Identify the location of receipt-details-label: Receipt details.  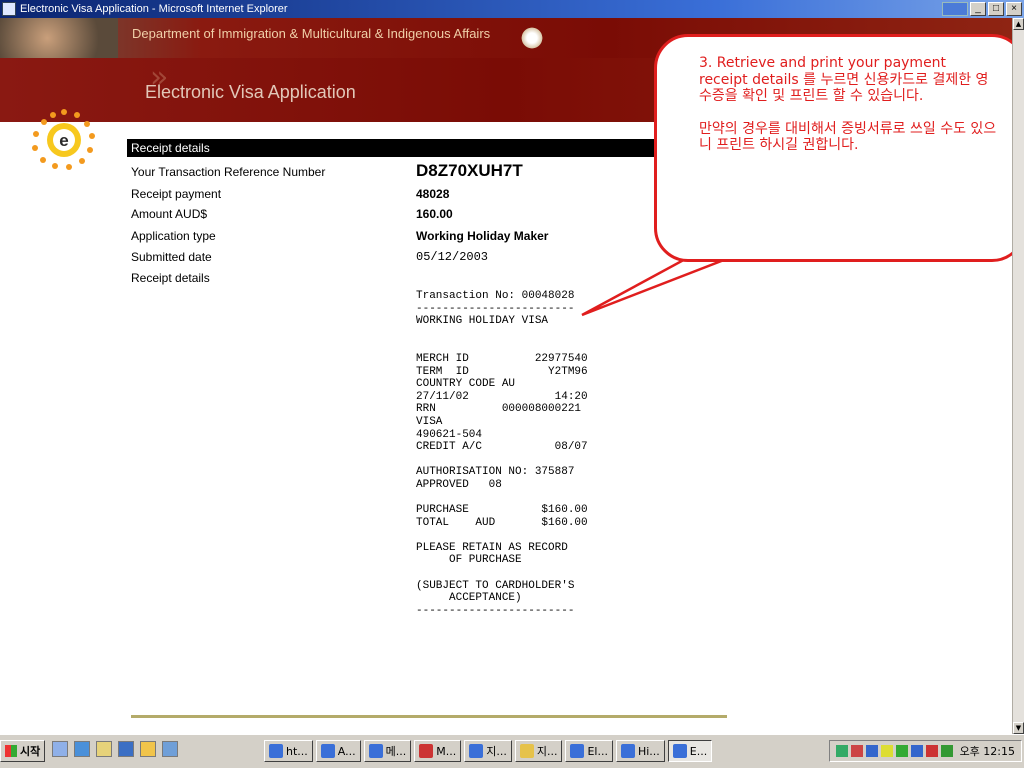
(170, 278).